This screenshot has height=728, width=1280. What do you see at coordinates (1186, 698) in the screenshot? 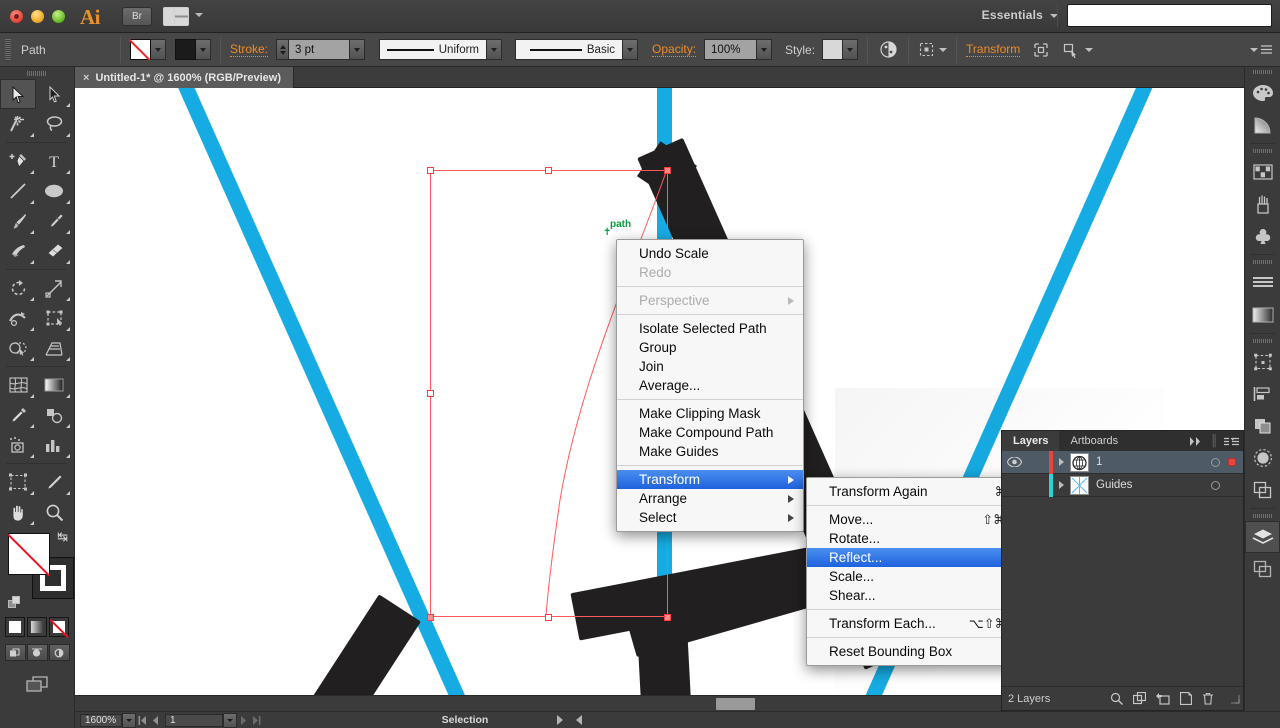
I see `new-layer-icon` at bounding box center [1186, 698].